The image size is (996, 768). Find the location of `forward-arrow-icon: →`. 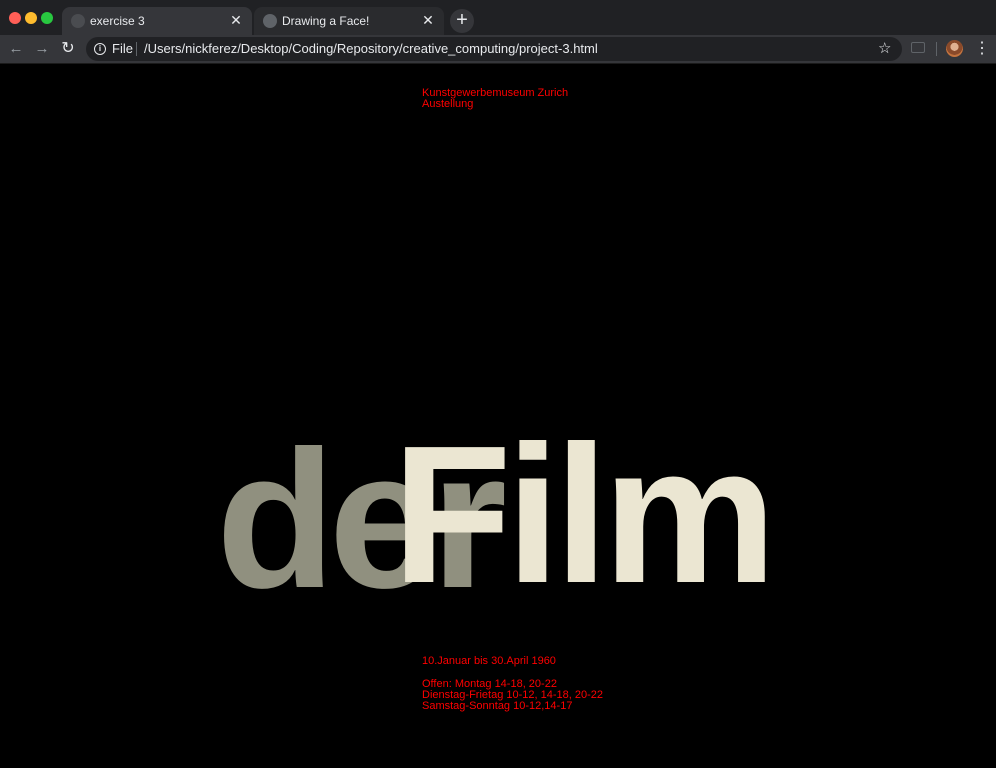

forward-arrow-icon: → is located at coordinates (42, 49).